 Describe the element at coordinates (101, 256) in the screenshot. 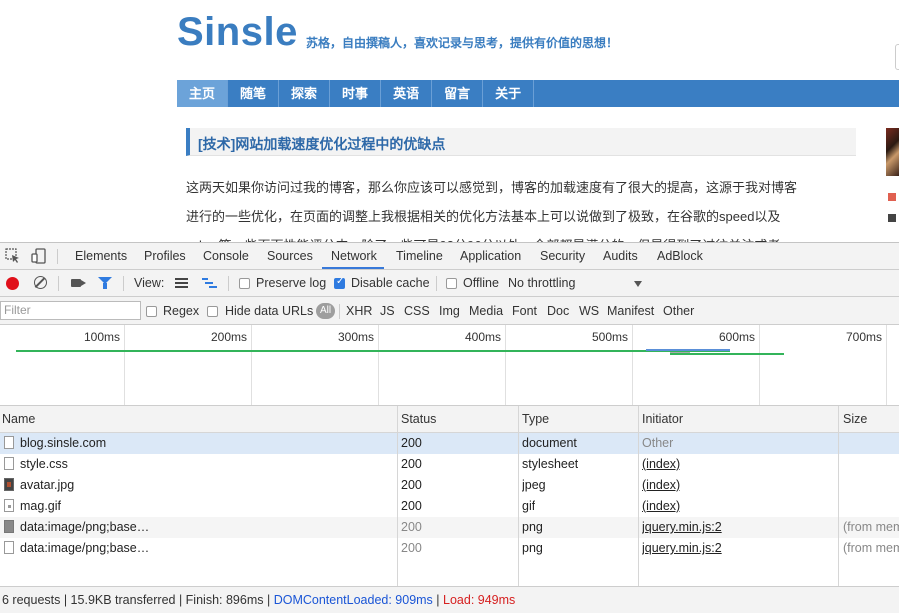

I see `tab-elements: Elements` at that location.